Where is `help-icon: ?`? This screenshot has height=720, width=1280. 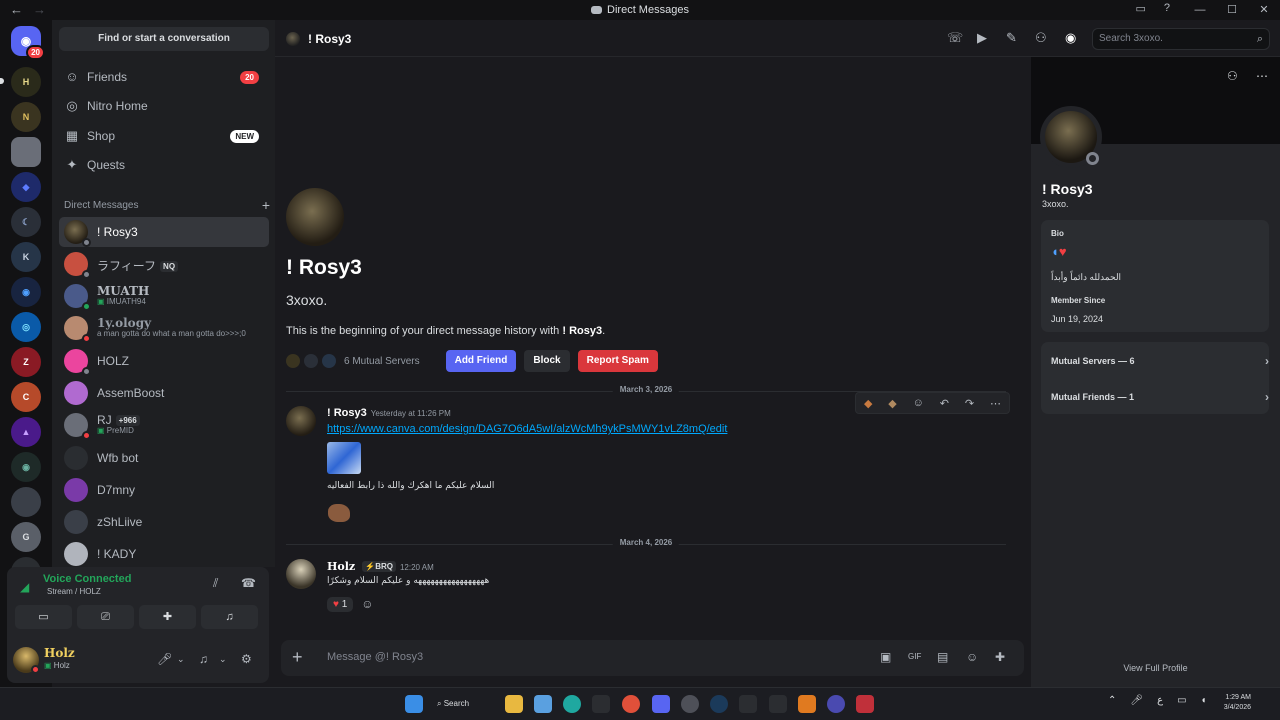
help-icon: ? is located at coordinates (1167, 8).